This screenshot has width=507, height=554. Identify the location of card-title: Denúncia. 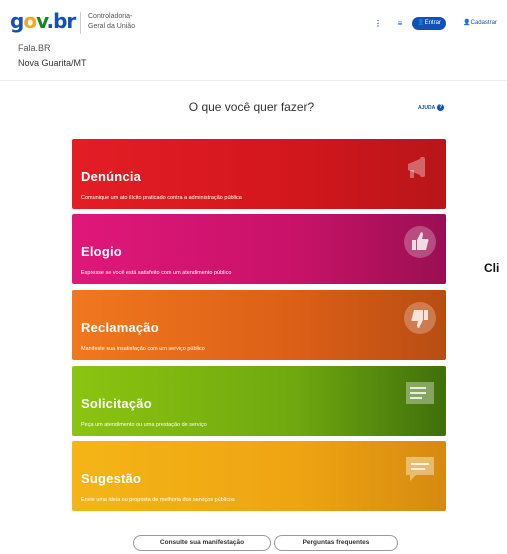
(111, 176).